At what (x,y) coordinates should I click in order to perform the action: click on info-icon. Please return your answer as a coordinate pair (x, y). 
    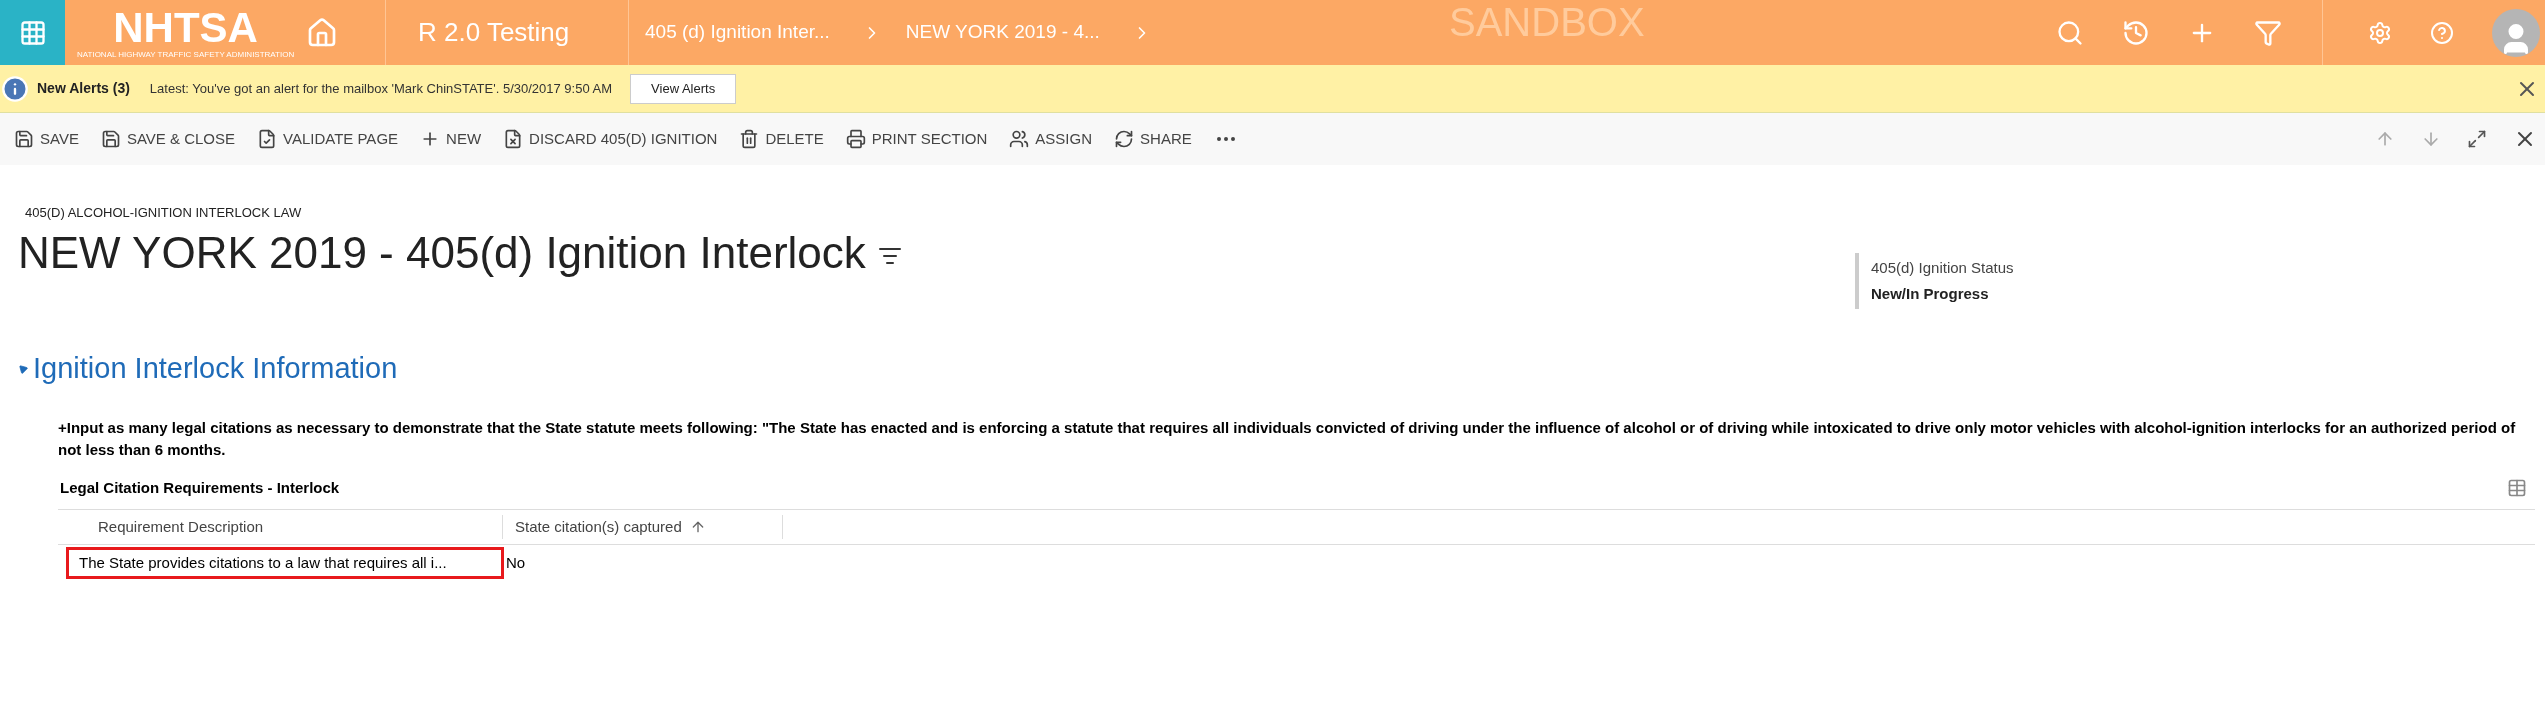
    Looking at the image, I should click on (15, 88).